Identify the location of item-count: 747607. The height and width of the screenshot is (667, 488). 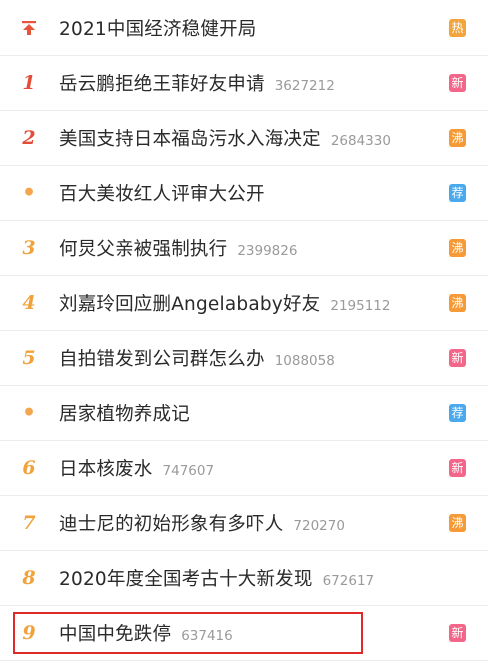
(188, 471).